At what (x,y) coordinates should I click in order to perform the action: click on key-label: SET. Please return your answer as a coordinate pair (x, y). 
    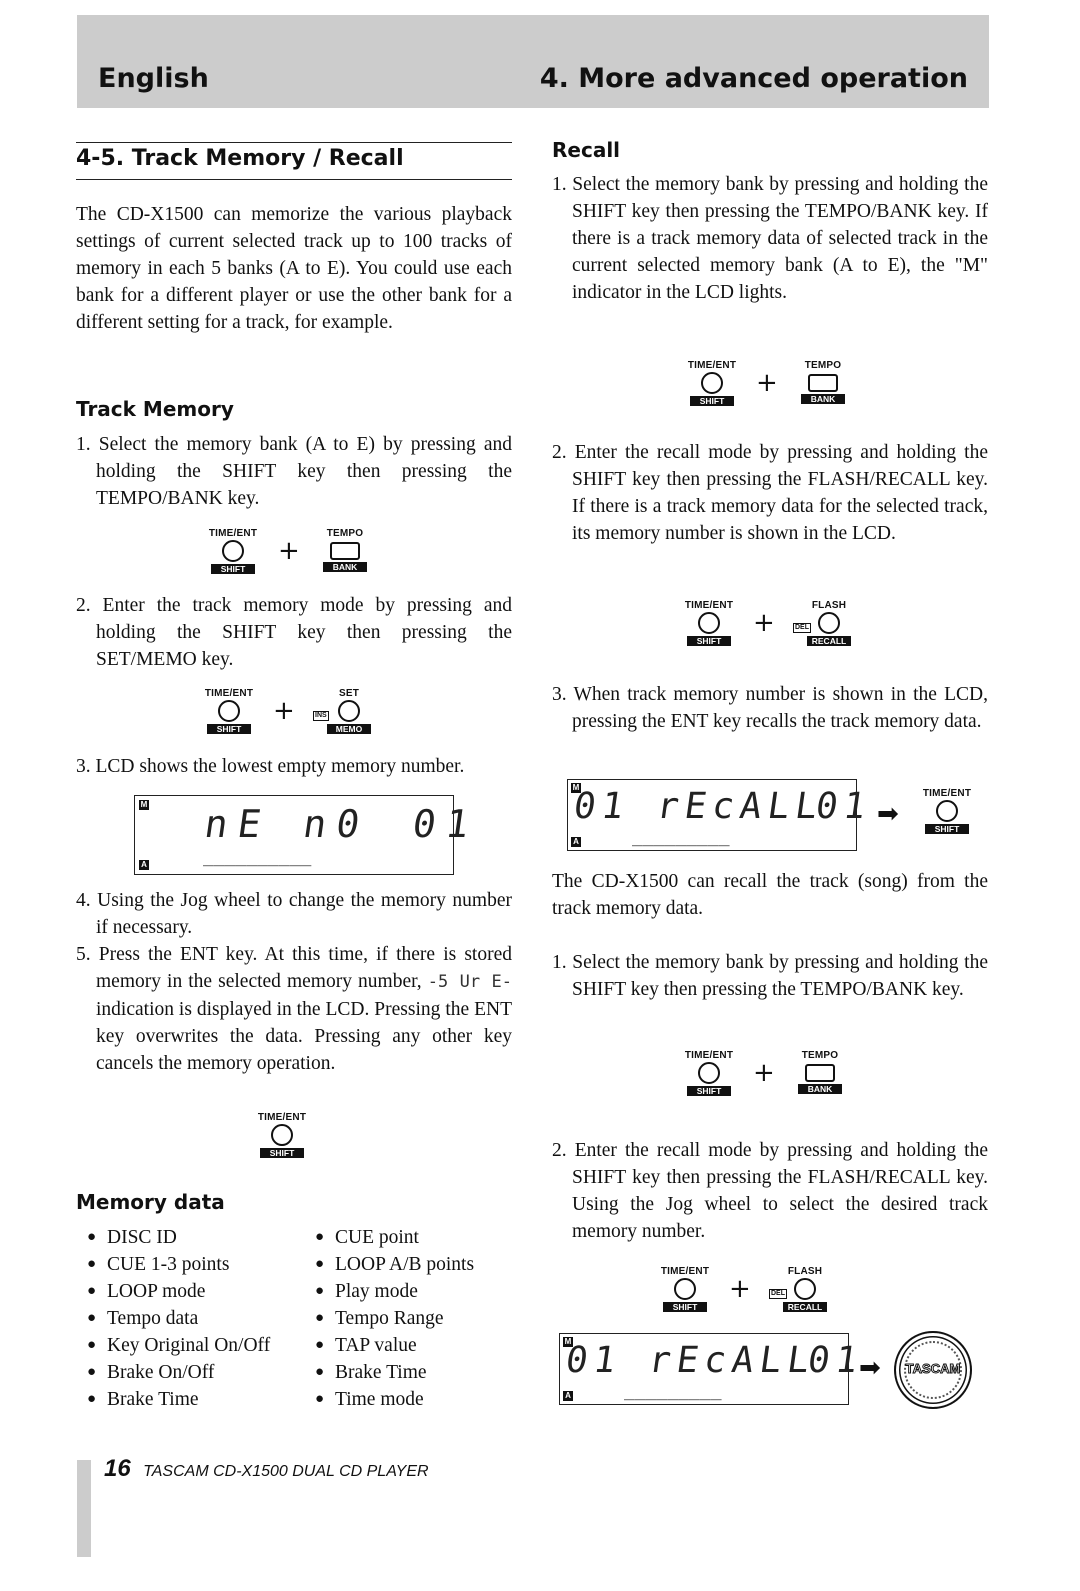
    Looking at the image, I should click on (349, 693).